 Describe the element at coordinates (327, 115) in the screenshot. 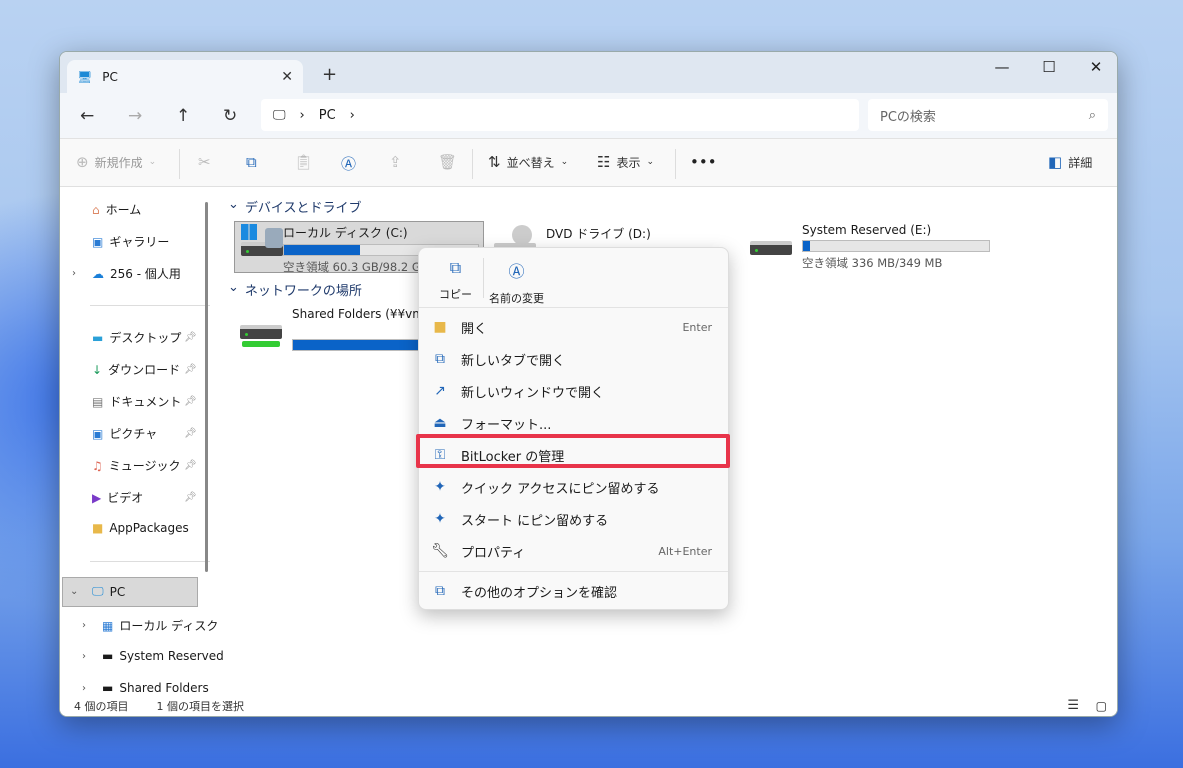

I see `breadcrumb-pc: PC` at that location.